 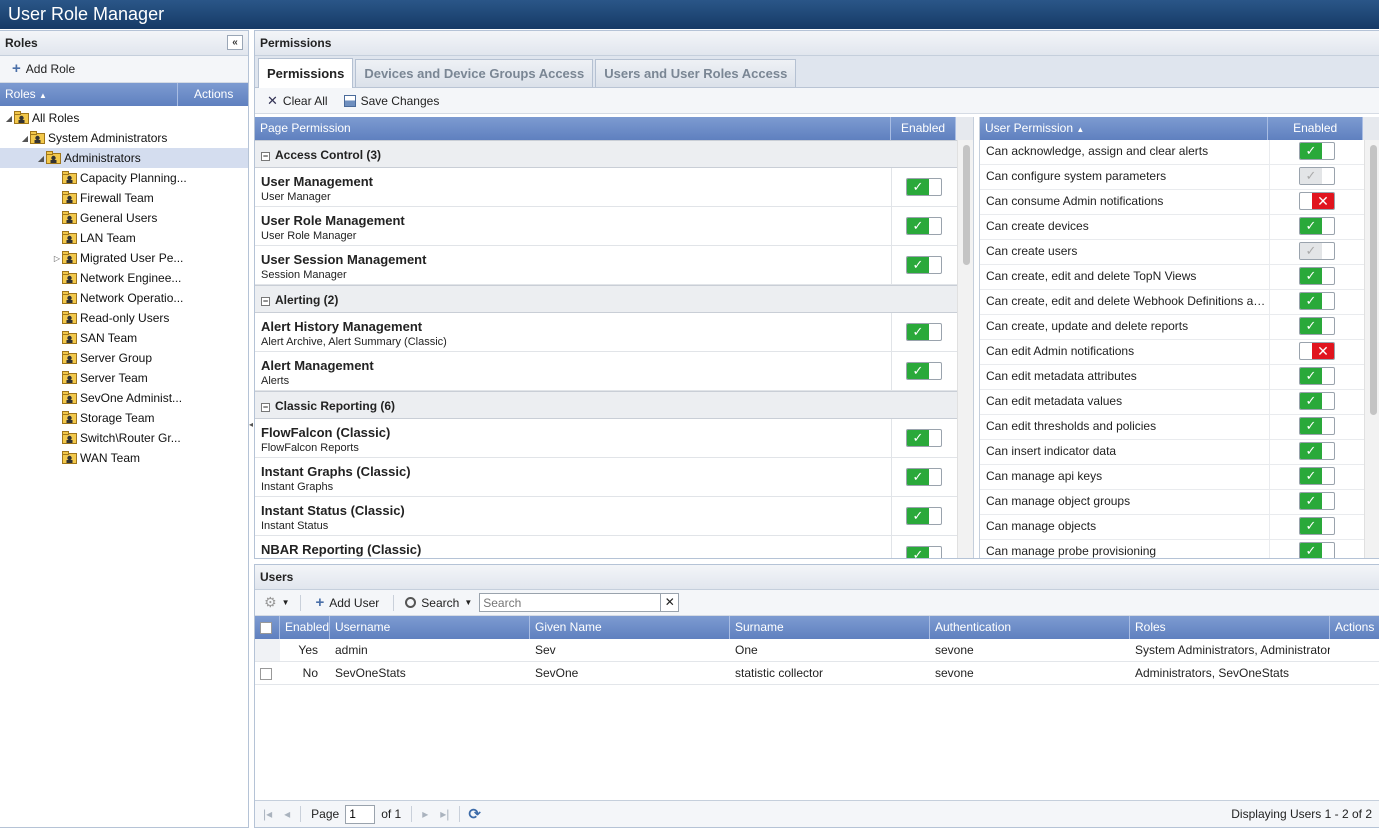 What do you see at coordinates (360, 814) in the screenshot?
I see `page-number-input` at bounding box center [360, 814].